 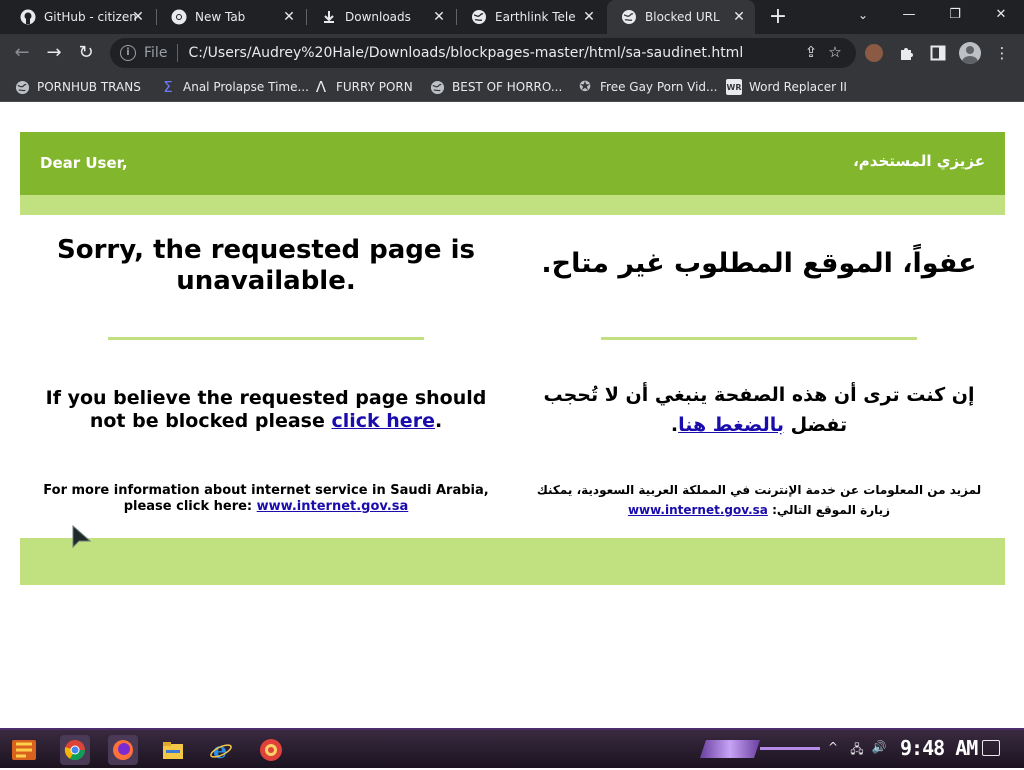 What do you see at coordinates (220, 17) in the screenshot?
I see `tab-title: New Tab` at bounding box center [220, 17].